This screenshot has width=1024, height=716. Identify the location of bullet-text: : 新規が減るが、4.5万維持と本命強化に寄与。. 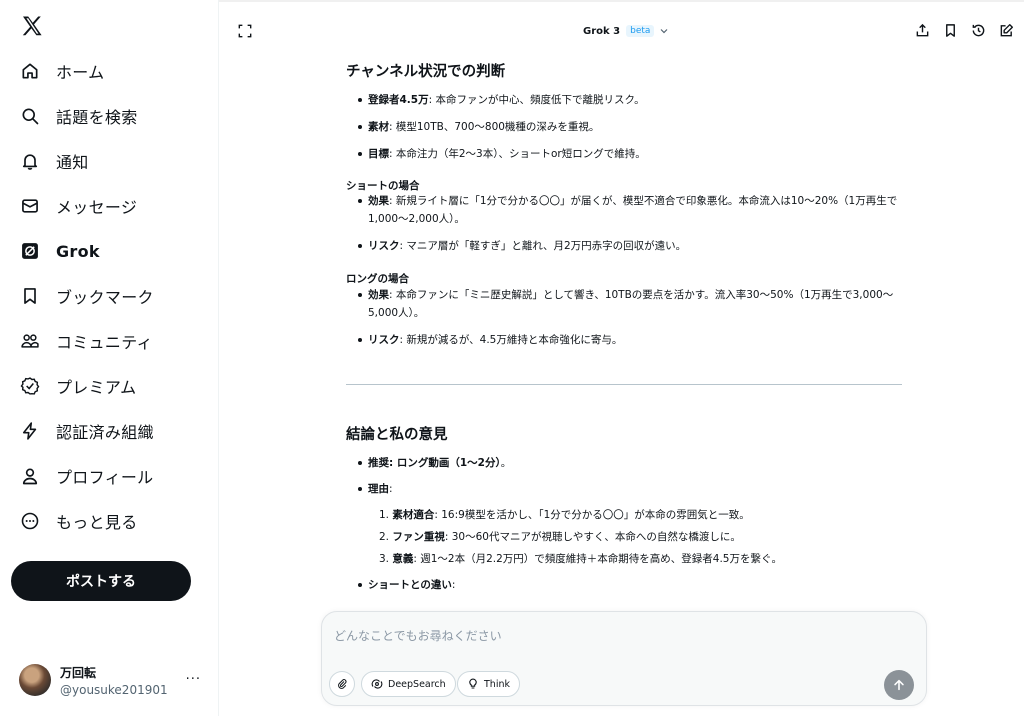
(511, 340).